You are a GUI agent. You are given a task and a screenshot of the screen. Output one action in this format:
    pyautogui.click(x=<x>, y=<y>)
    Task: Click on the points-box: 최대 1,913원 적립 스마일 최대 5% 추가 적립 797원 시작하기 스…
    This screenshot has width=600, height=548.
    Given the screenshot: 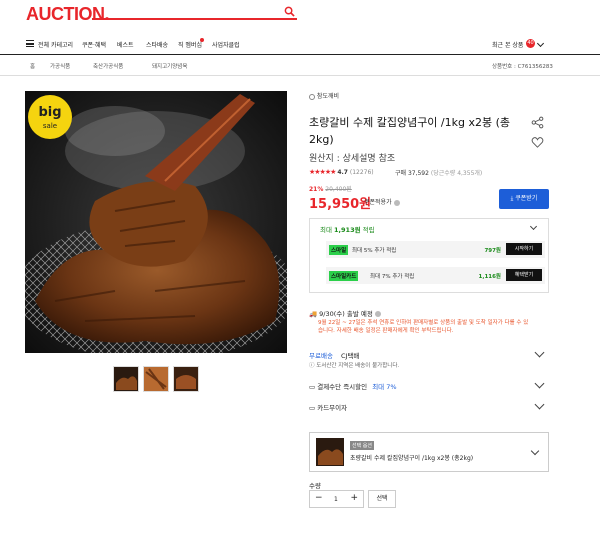 What is the action you would take?
    pyautogui.click(x=429, y=255)
    